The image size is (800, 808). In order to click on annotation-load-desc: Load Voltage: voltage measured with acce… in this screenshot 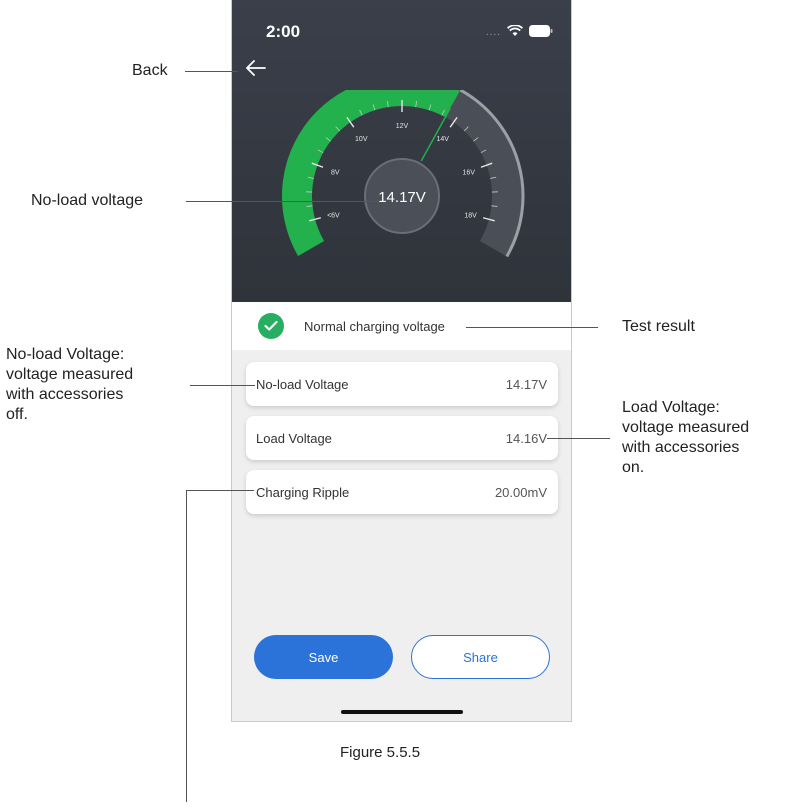, I will do `click(685, 438)`.